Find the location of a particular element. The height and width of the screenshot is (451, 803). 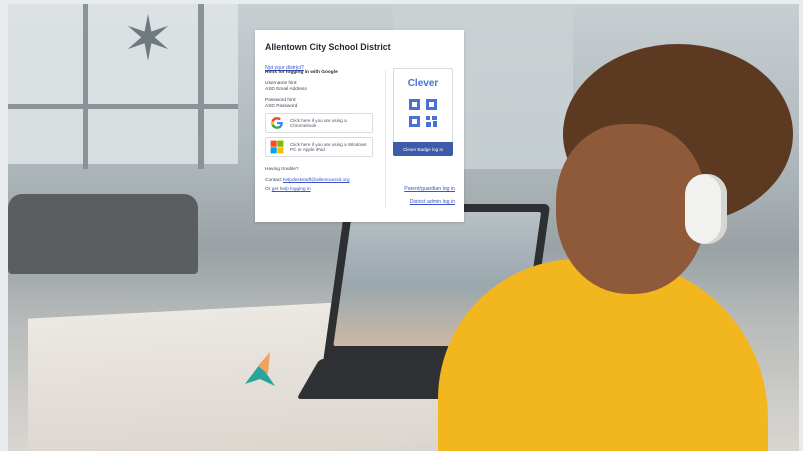

district-admin-login-link: District admin log in is located at coordinates (424, 202).